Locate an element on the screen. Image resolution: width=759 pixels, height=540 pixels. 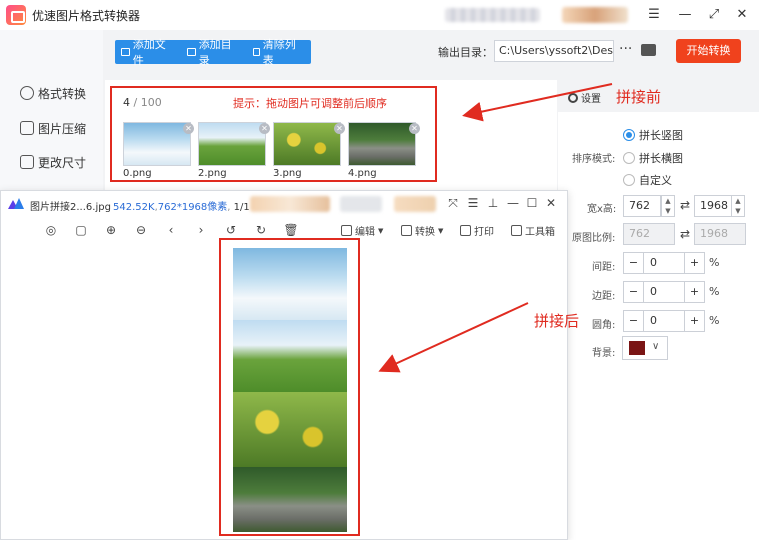
arrow-before is located at coordinates (537, 102).